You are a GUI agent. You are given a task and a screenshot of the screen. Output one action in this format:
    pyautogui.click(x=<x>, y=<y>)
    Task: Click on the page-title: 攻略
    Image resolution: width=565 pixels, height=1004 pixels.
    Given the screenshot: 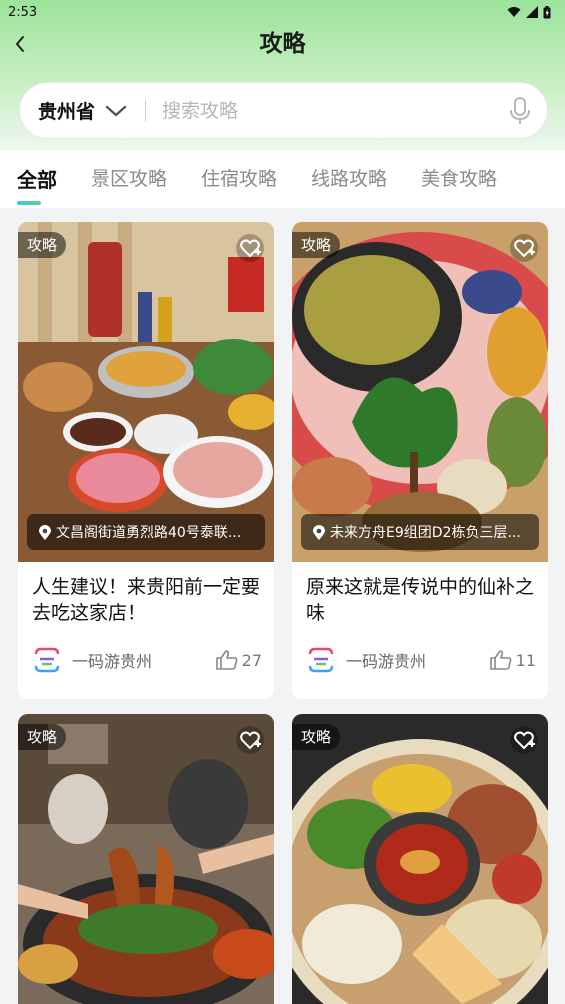 What is the action you would take?
    pyautogui.click(x=282, y=44)
    